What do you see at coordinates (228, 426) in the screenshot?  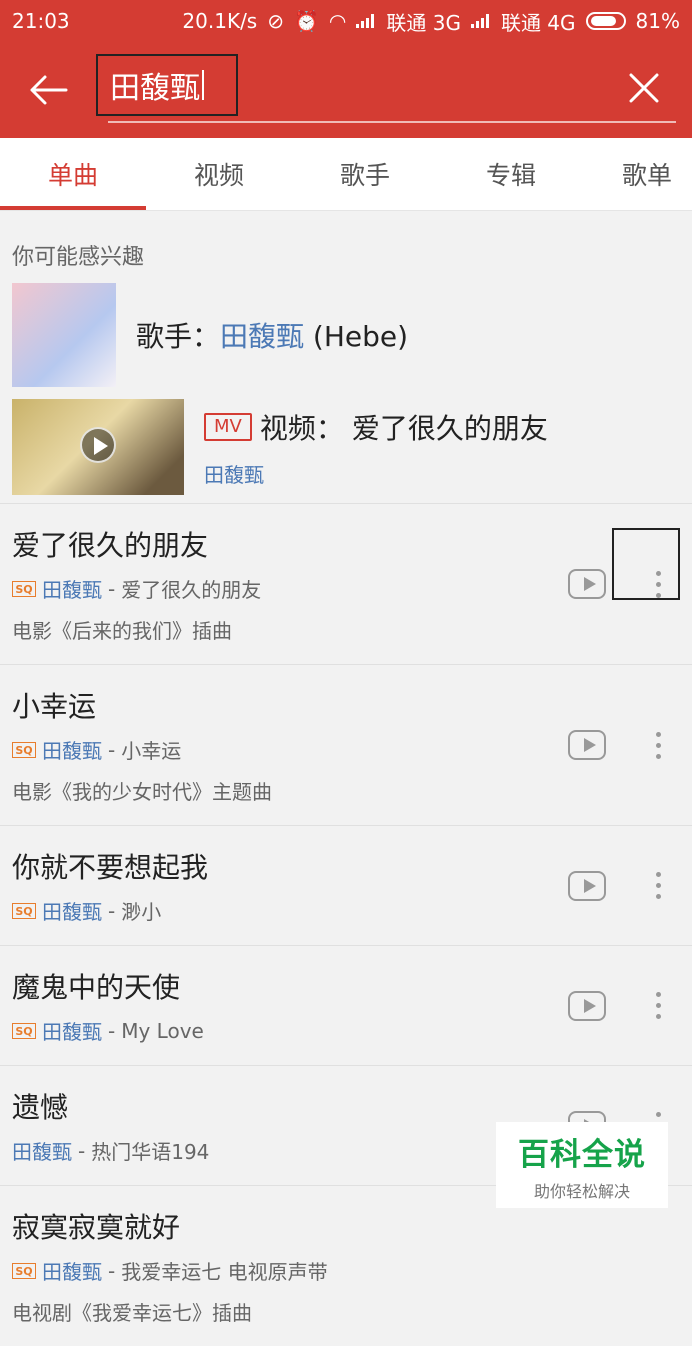 I see `mv-badge: MV` at bounding box center [228, 426].